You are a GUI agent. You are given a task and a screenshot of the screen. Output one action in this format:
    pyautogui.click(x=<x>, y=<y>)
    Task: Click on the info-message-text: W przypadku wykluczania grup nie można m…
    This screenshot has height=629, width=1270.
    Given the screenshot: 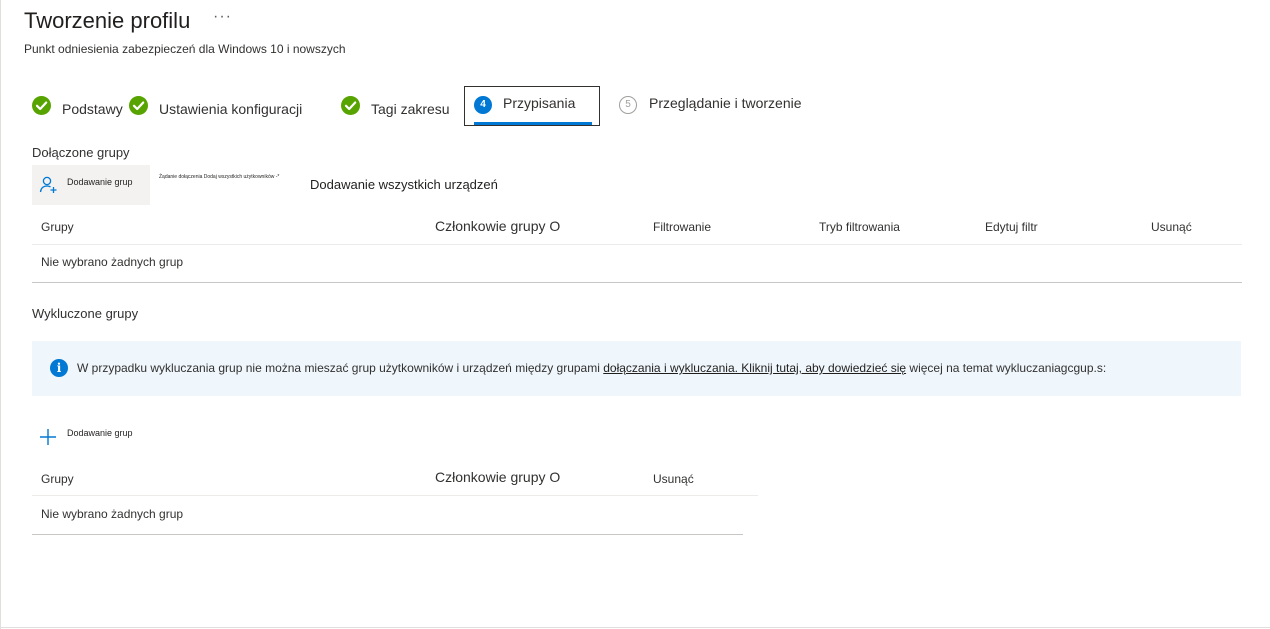 What is the action you would take?
    pyautogui.click(x=340, y=368)
    